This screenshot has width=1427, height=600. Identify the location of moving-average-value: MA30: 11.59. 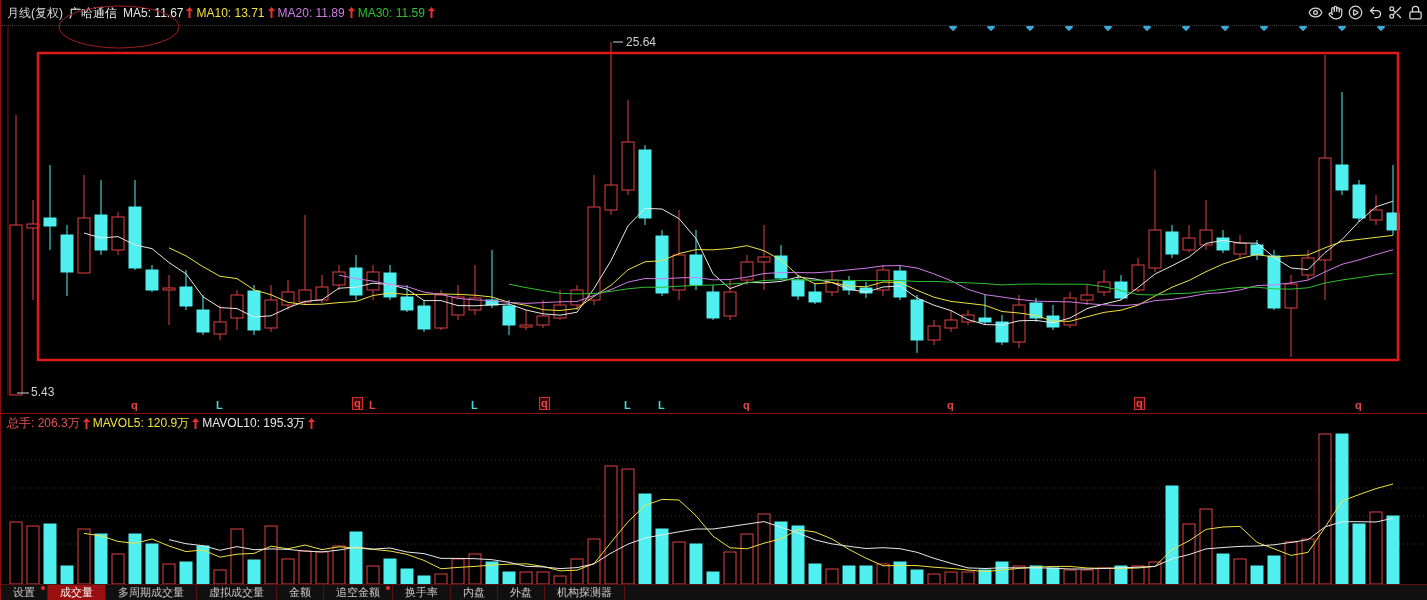
(391, 13).